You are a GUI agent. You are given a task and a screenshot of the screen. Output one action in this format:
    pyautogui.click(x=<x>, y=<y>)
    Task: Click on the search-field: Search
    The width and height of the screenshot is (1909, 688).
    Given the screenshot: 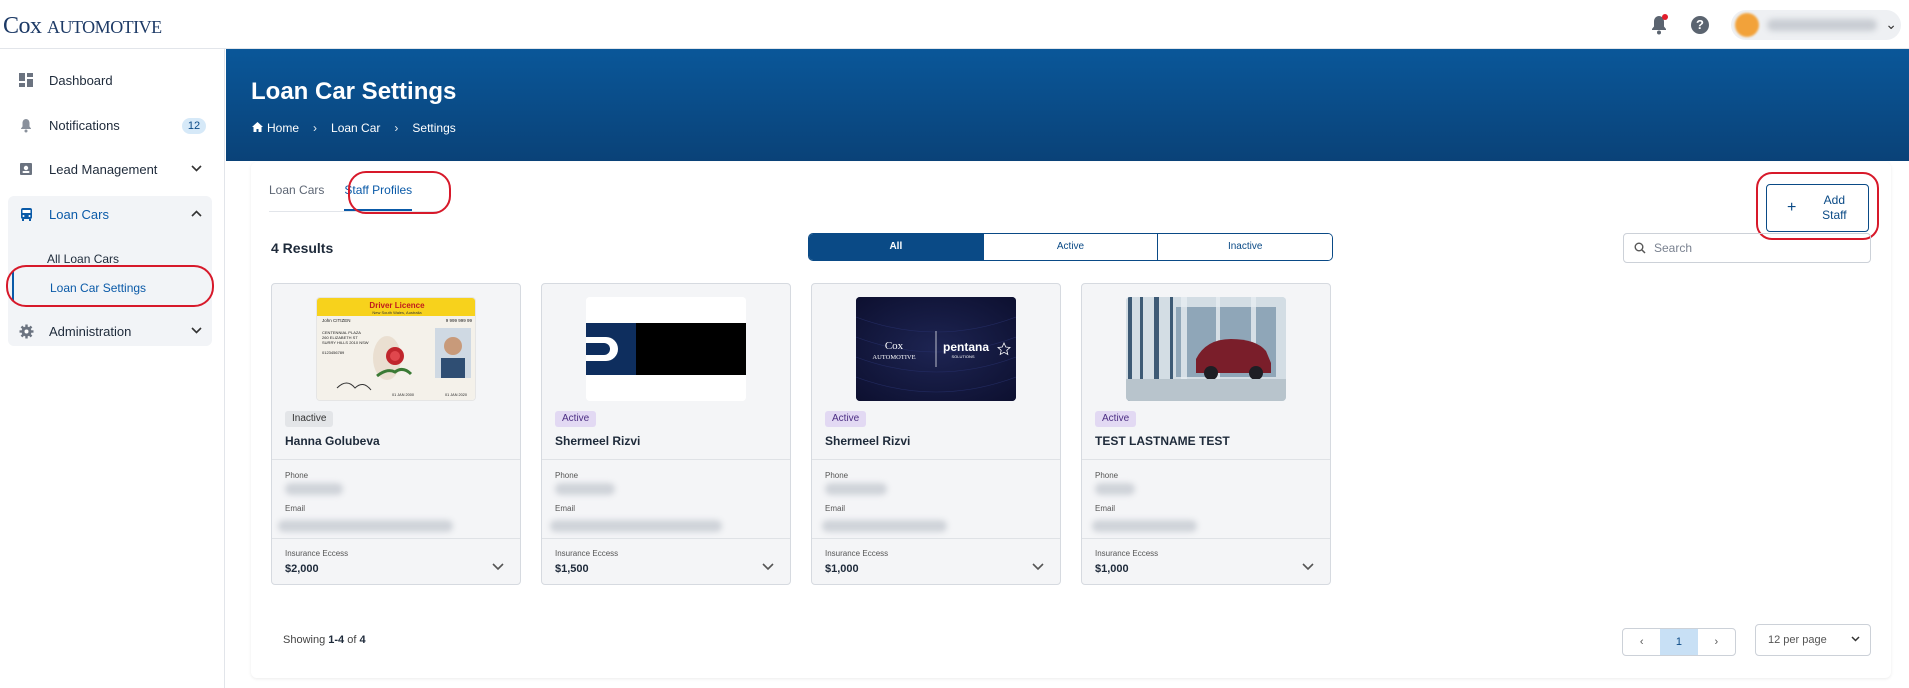 What is the action you would take?
    pyautogui.click(x=1747, y=248)
    